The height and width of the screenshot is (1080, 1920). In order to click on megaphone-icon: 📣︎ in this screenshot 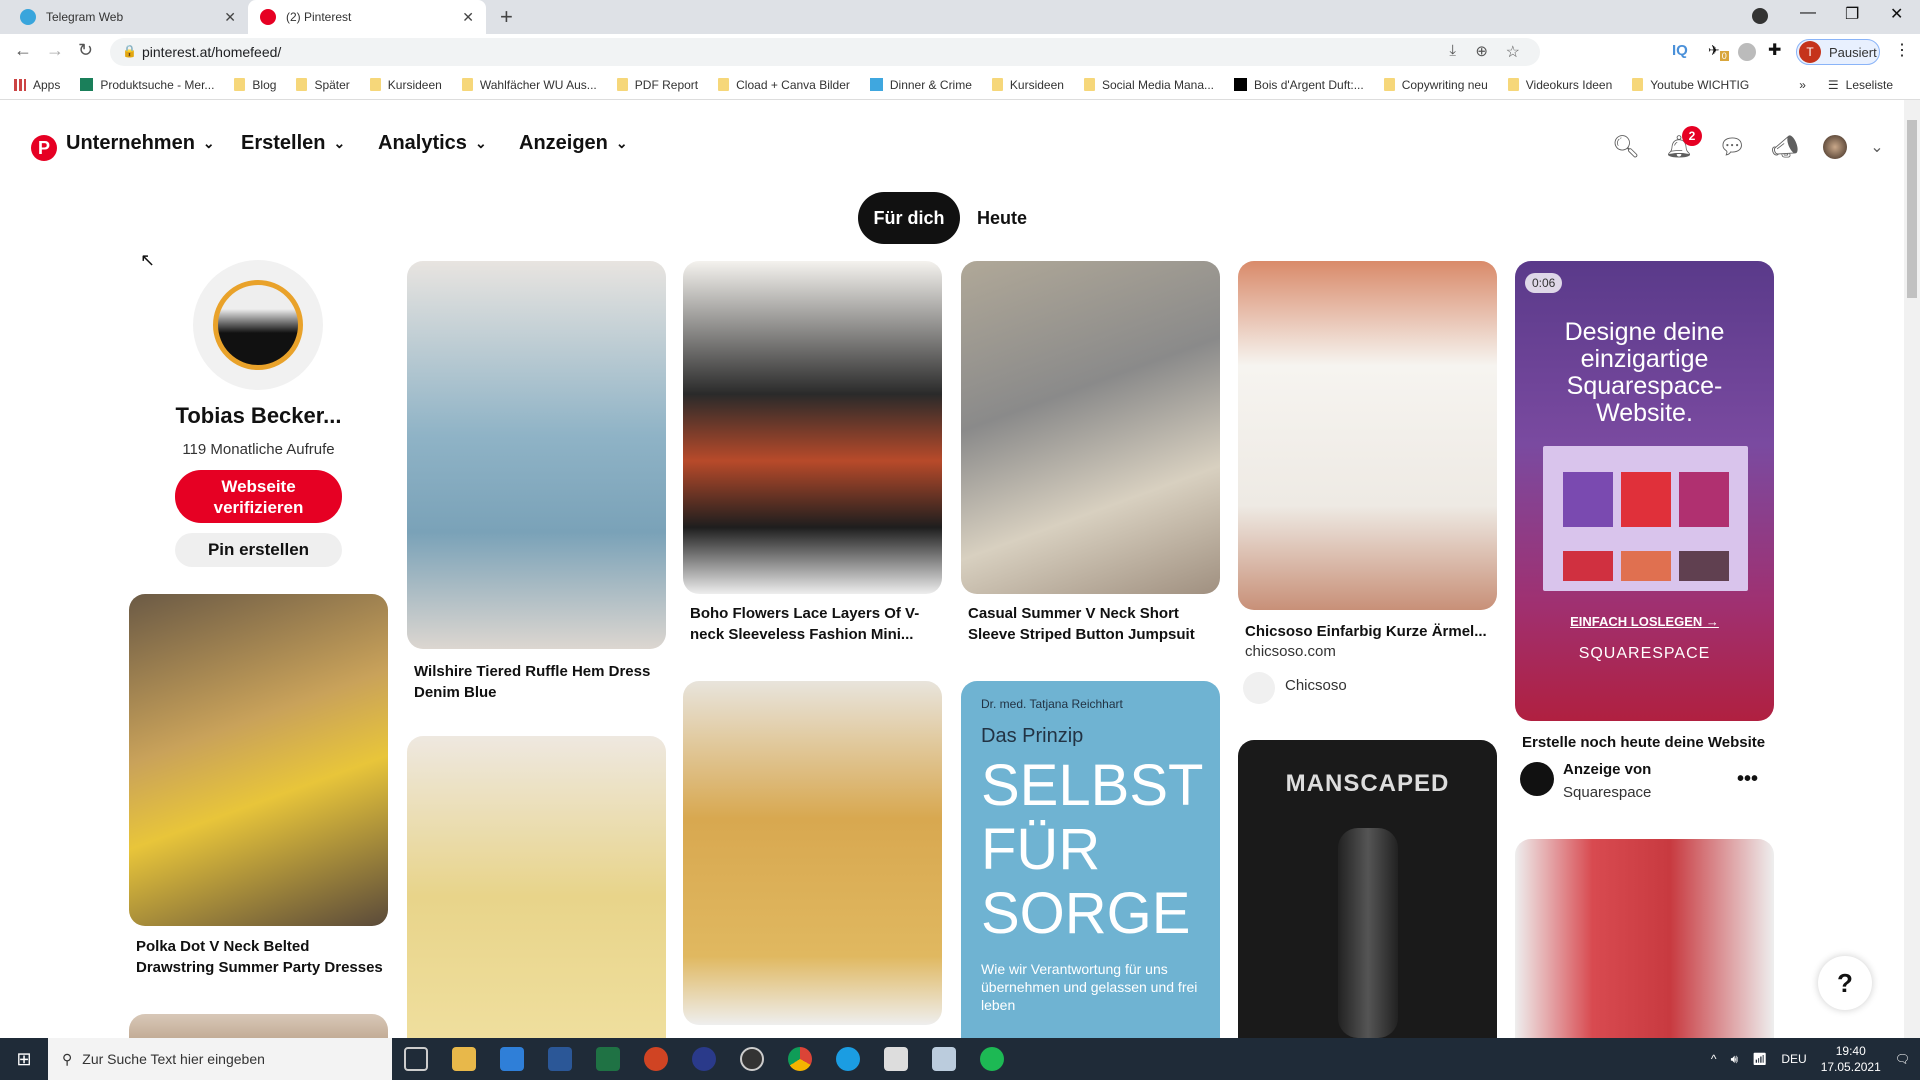, I will do `click(1785, 147)`.